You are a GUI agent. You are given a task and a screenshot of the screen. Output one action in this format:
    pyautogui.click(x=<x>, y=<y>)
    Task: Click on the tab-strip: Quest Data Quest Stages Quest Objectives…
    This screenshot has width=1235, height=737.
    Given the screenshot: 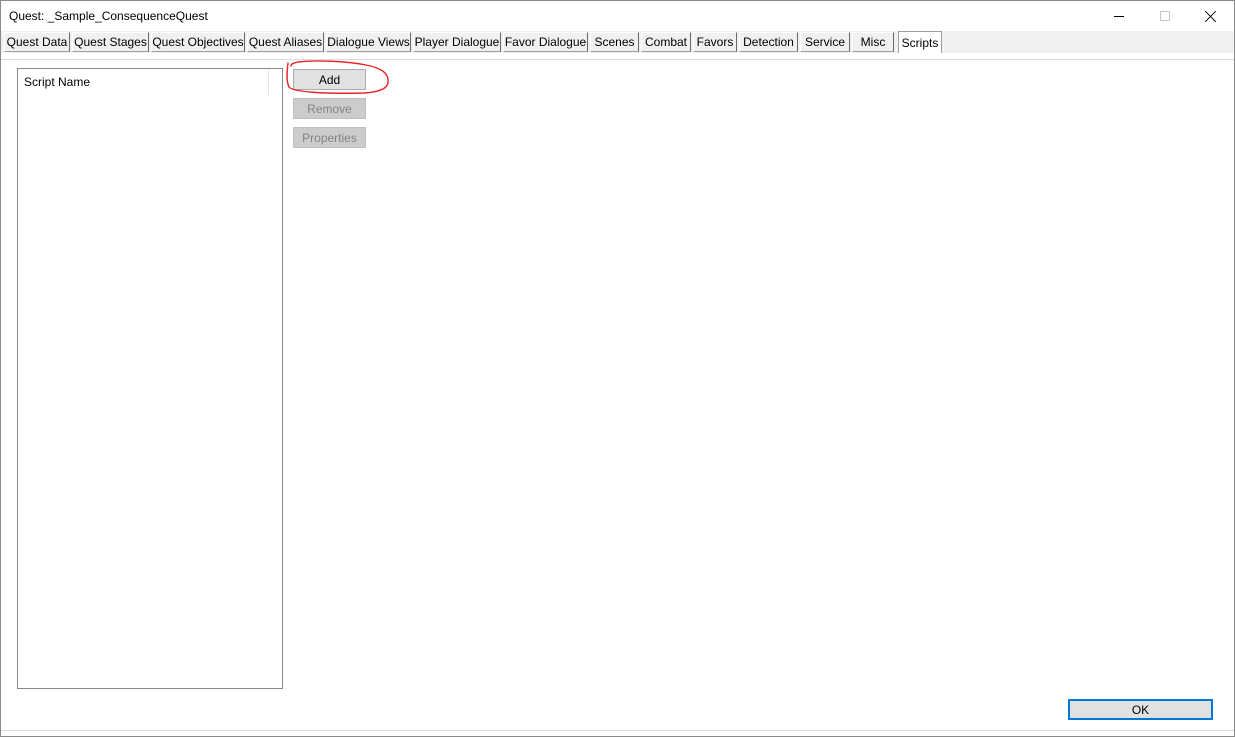 What is the action you would take?
    pyautogui.click(x=617, y=42)
    